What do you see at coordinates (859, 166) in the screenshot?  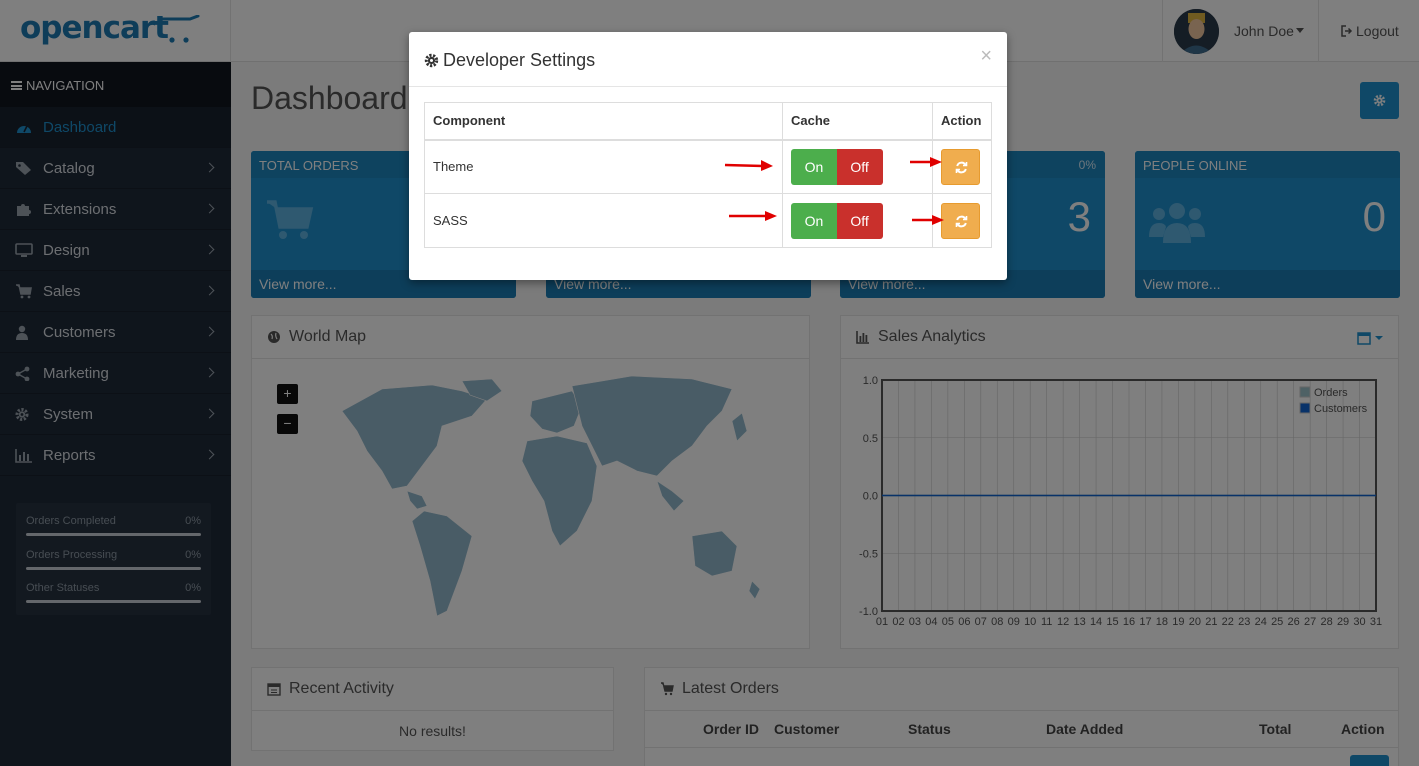 I see `theme-cache-off-button: Off` at bounding box center [859, 166].